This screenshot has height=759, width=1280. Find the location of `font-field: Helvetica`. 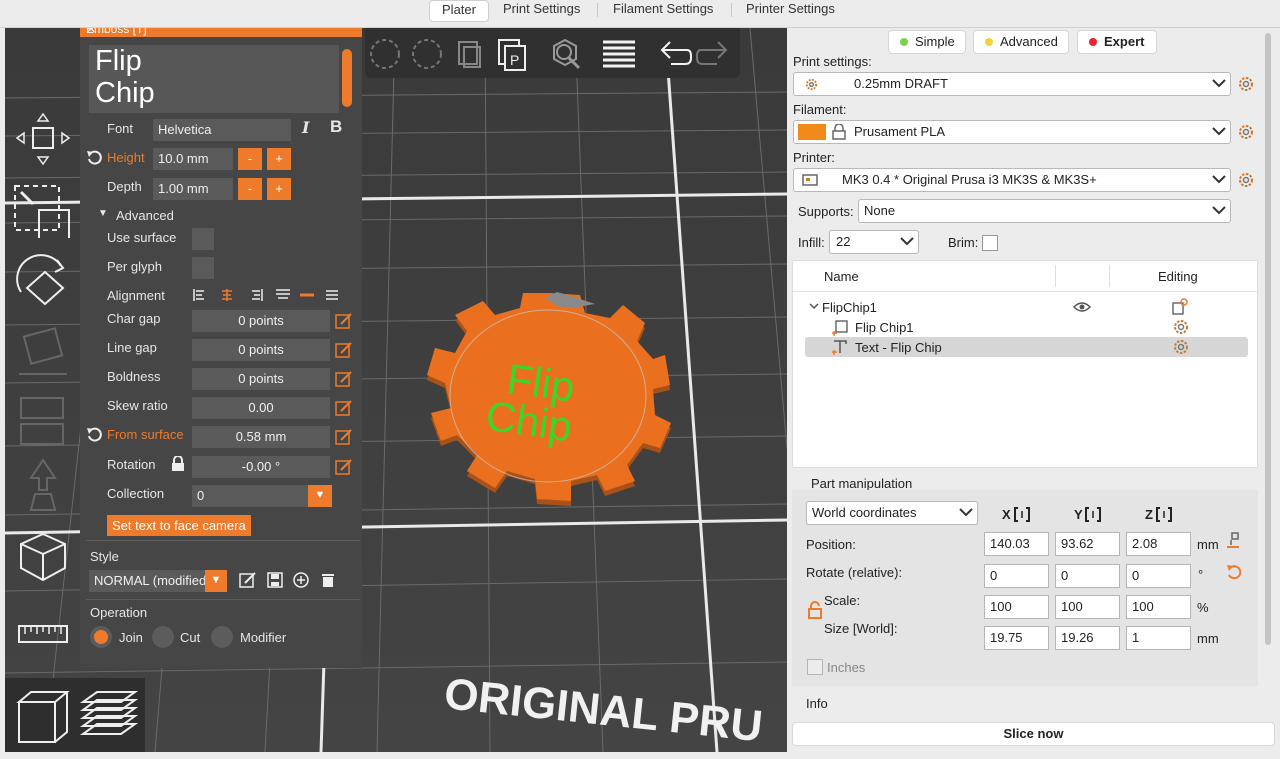

font-field: Helvetica is located at coordinates (222, 130).